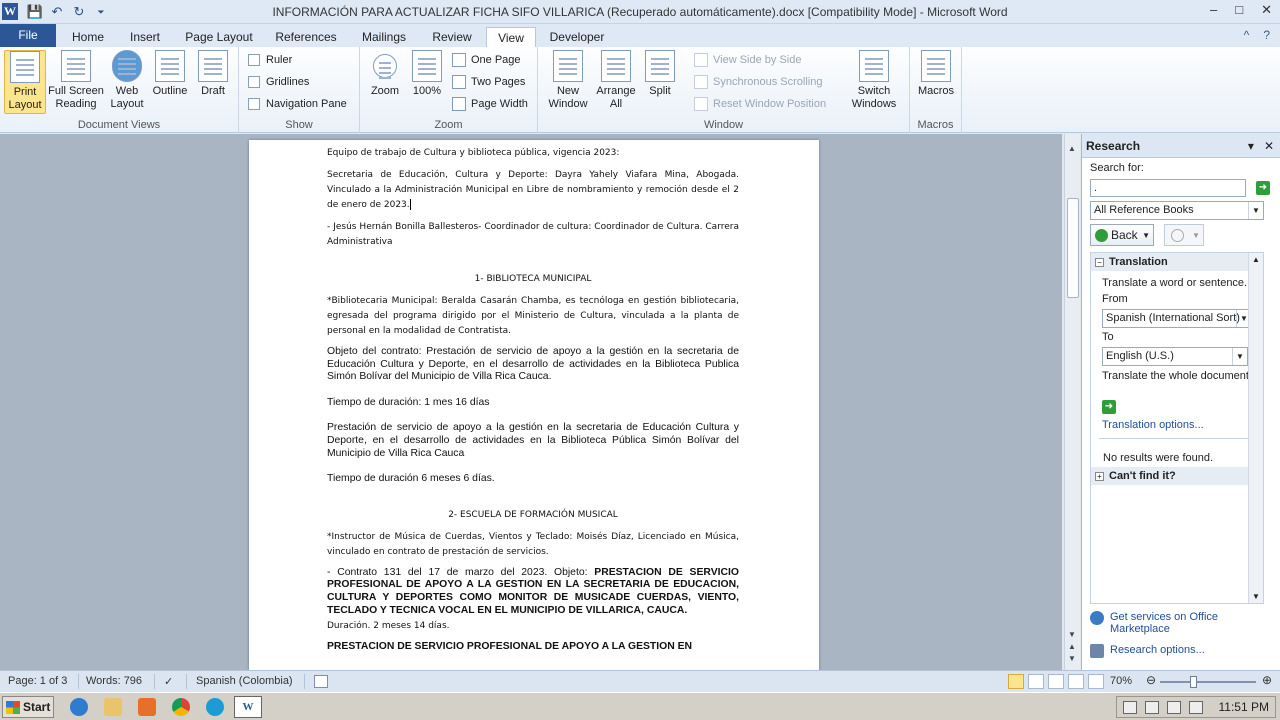 The width and height of the screenshot is (1280, 720). Describe the element at coordinates (1244, 707) in the screenshot. I see `clock: 11:51 PM` at that location.